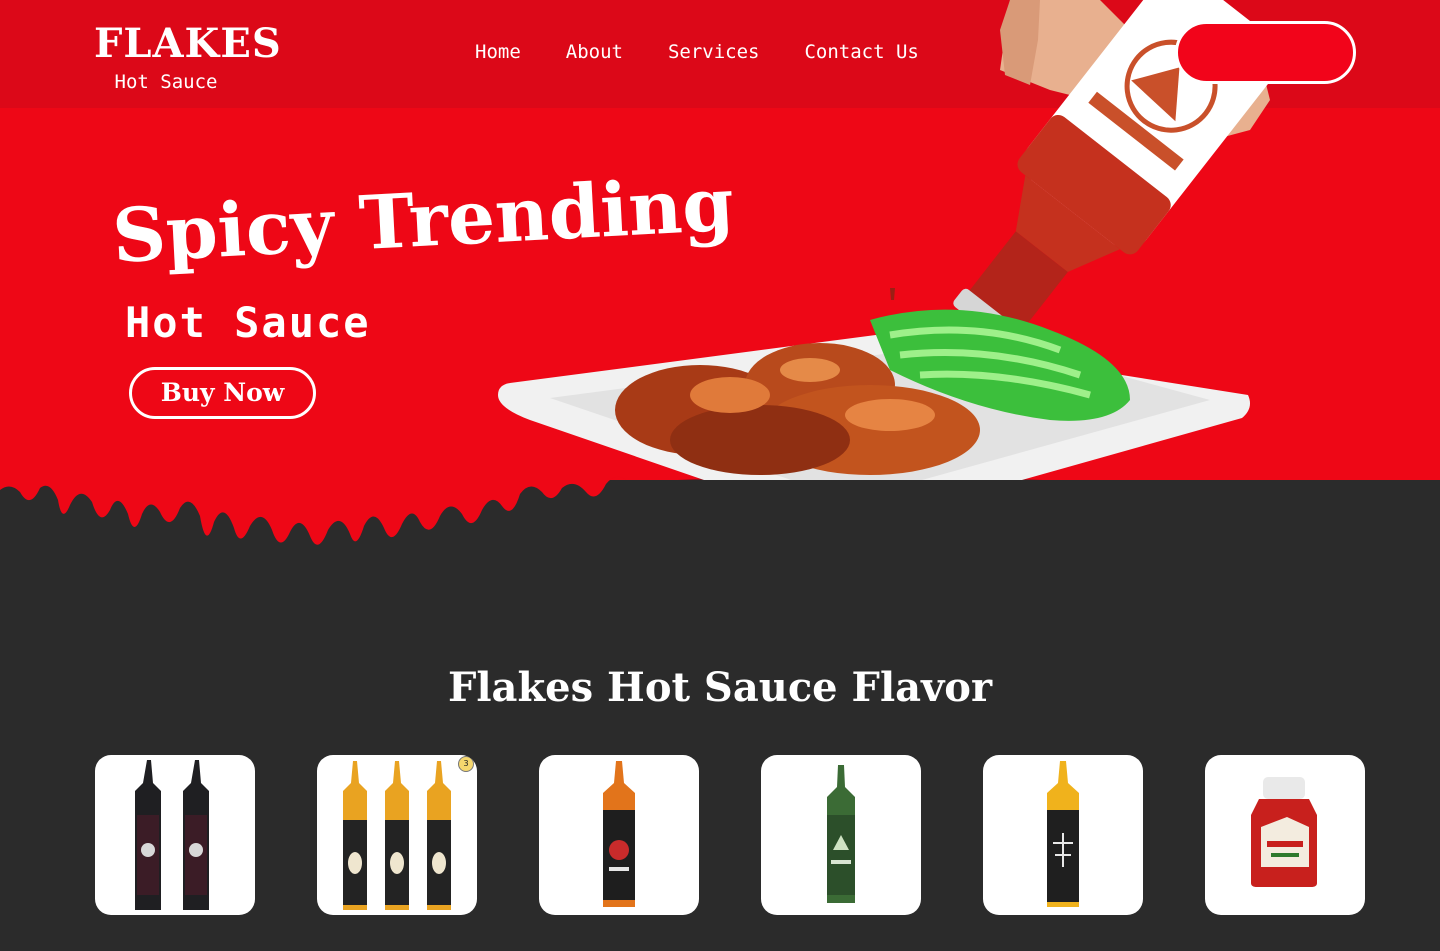 The image size is (1440, 951). I want to click on flavor-card-orange-sauce, so click(619, 835).